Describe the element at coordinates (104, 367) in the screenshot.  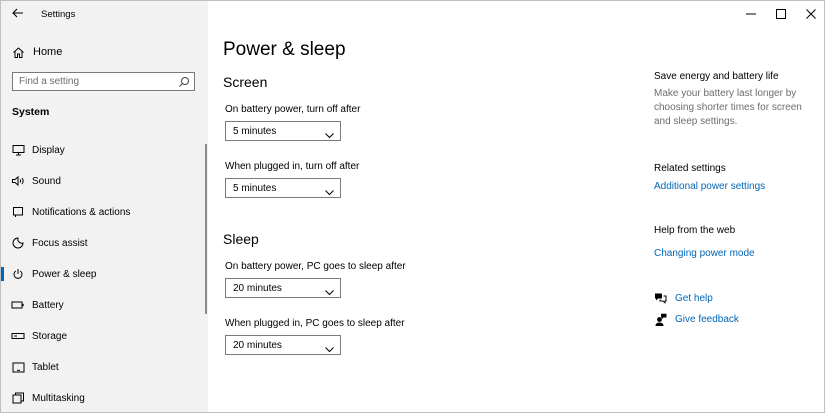
I see `sidebar-item-tablet: Tablet` at that location.